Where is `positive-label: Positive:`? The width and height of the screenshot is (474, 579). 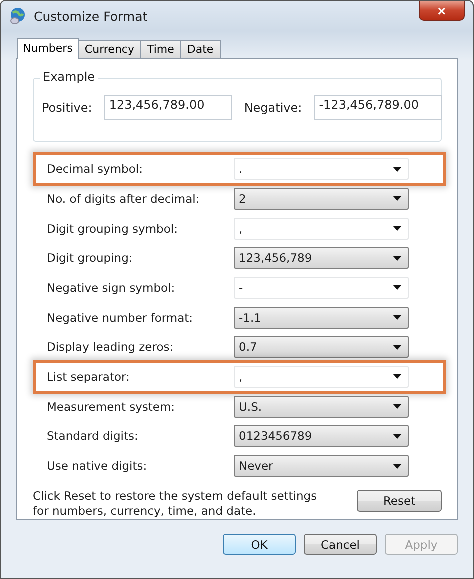
positive-label: Positive: is located at coordinates (67, 107).